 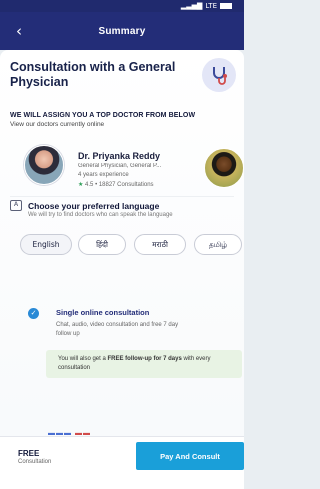 I want to click on doctor-rating: ★ 4.5 • 18827 Consultations, so click(x=116, y=184).